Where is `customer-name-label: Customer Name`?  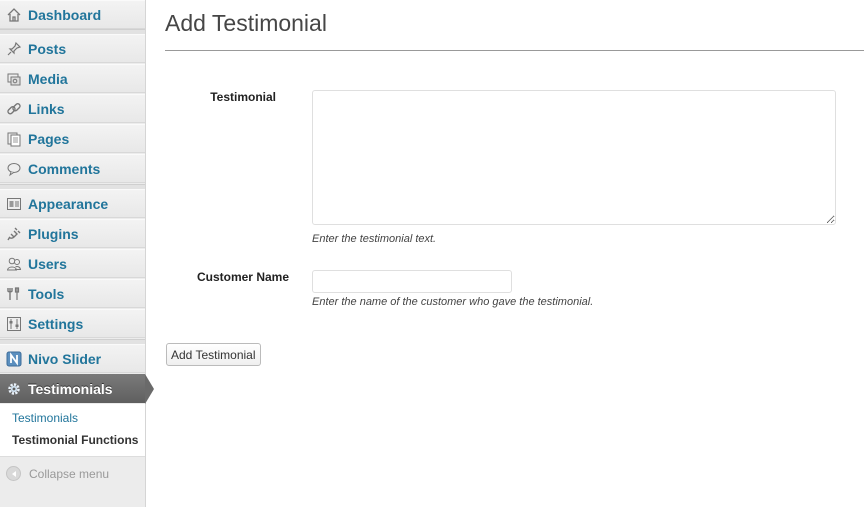 customer-name-label: Customer Name is located at coordinates (242, 277).